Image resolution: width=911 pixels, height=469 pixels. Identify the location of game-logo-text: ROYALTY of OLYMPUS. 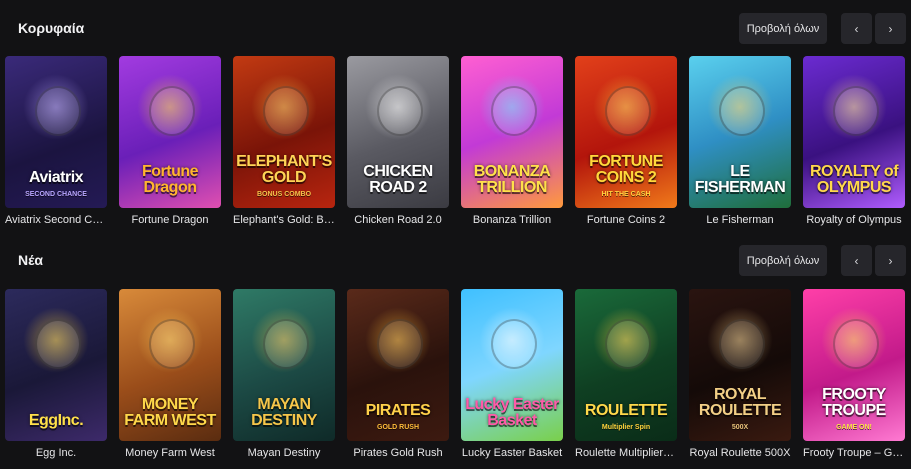
(854, 179).